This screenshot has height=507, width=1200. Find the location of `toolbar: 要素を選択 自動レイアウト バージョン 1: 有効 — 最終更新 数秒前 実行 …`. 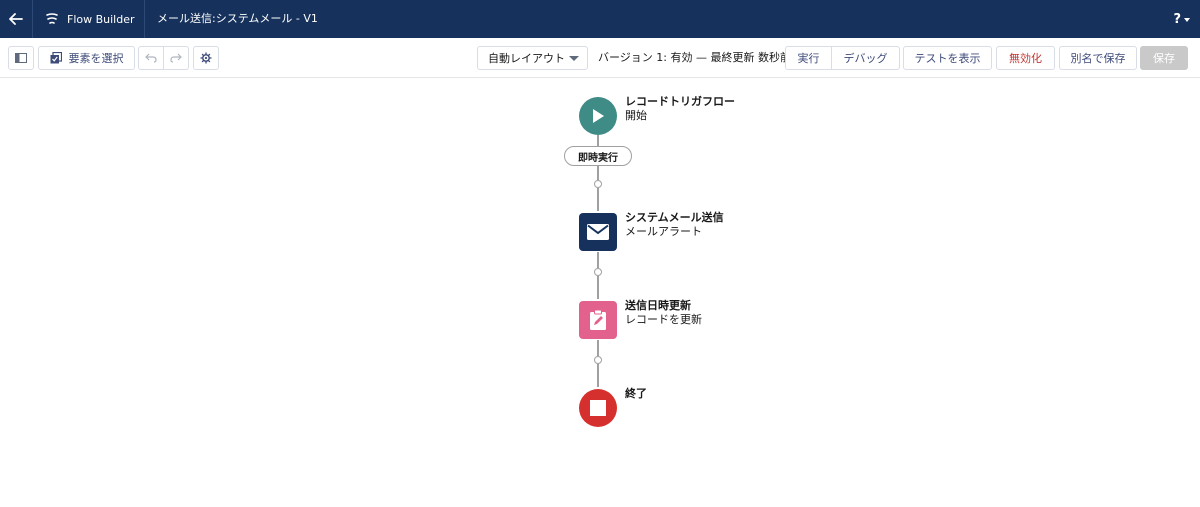

toolbar: 要素を選択 自動レイアウト バージョン 1: 有効 — 最終更新 数秒前 実行 … is located at coordinates (600, 58).